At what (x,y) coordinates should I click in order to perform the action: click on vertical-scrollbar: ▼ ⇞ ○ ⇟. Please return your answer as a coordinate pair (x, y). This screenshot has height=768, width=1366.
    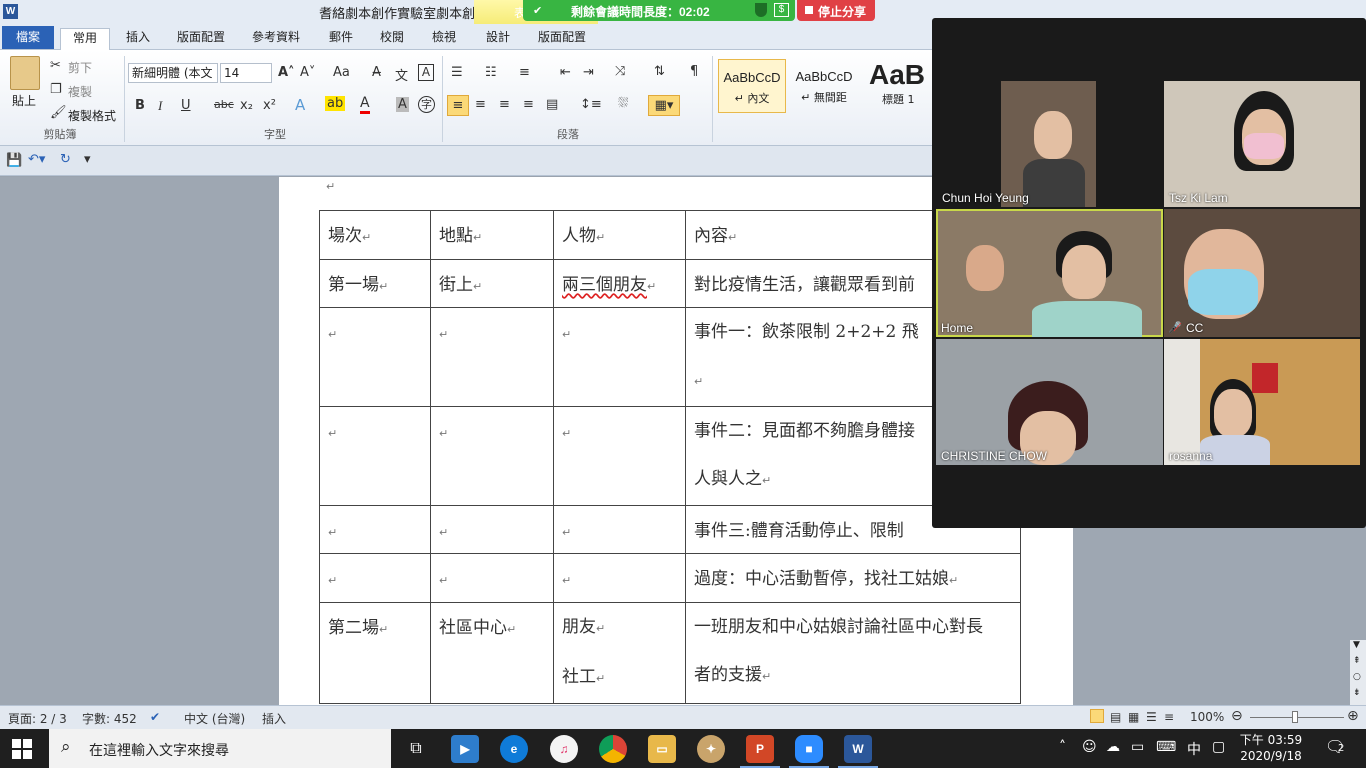
    Looking at the image, I should click on (1358, 672).